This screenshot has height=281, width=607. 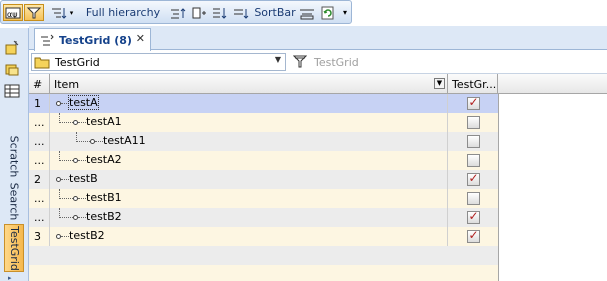 I want to click on tab-title: TestGrid (8), so click(x=95, y=40).